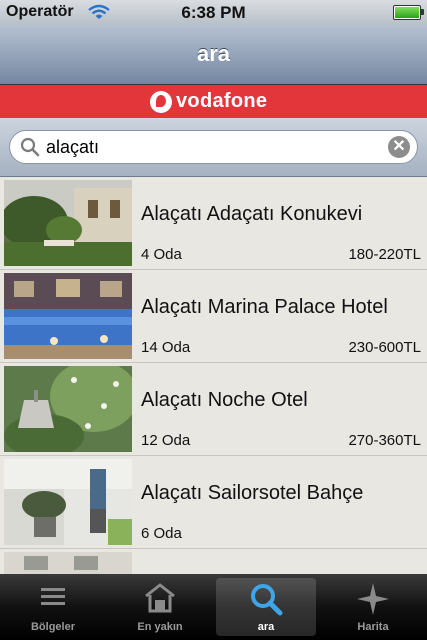 This screenshot has width=427, height=640. What do you see at coordinates (160, 627) in the screenshot?
I see `tab-label: En yakın` at bounding box center [160, 627].